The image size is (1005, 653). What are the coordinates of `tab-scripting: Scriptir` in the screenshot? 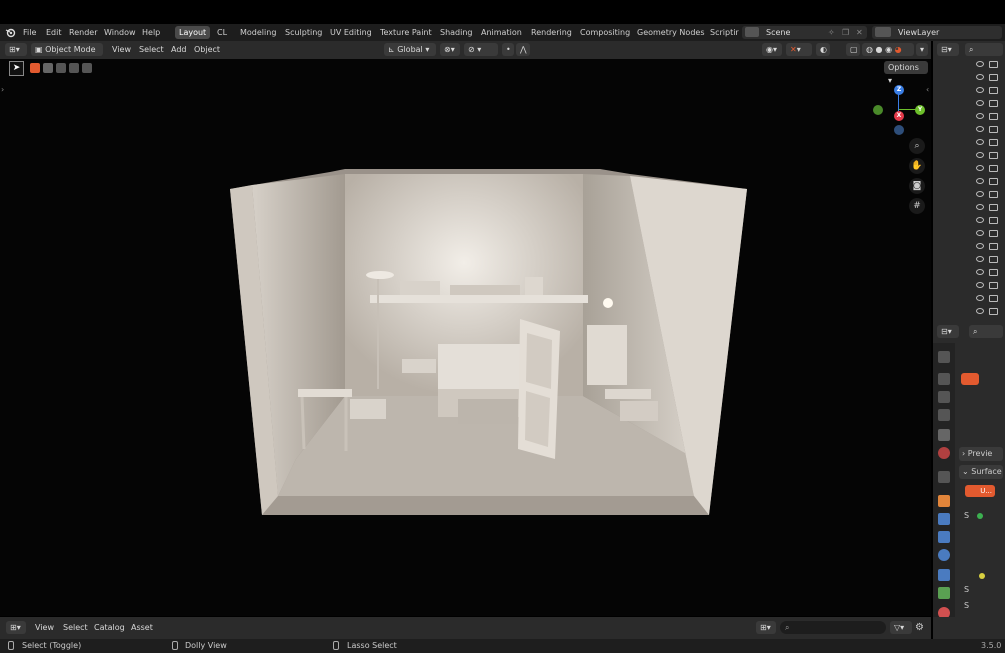 It's located at (724, 32).